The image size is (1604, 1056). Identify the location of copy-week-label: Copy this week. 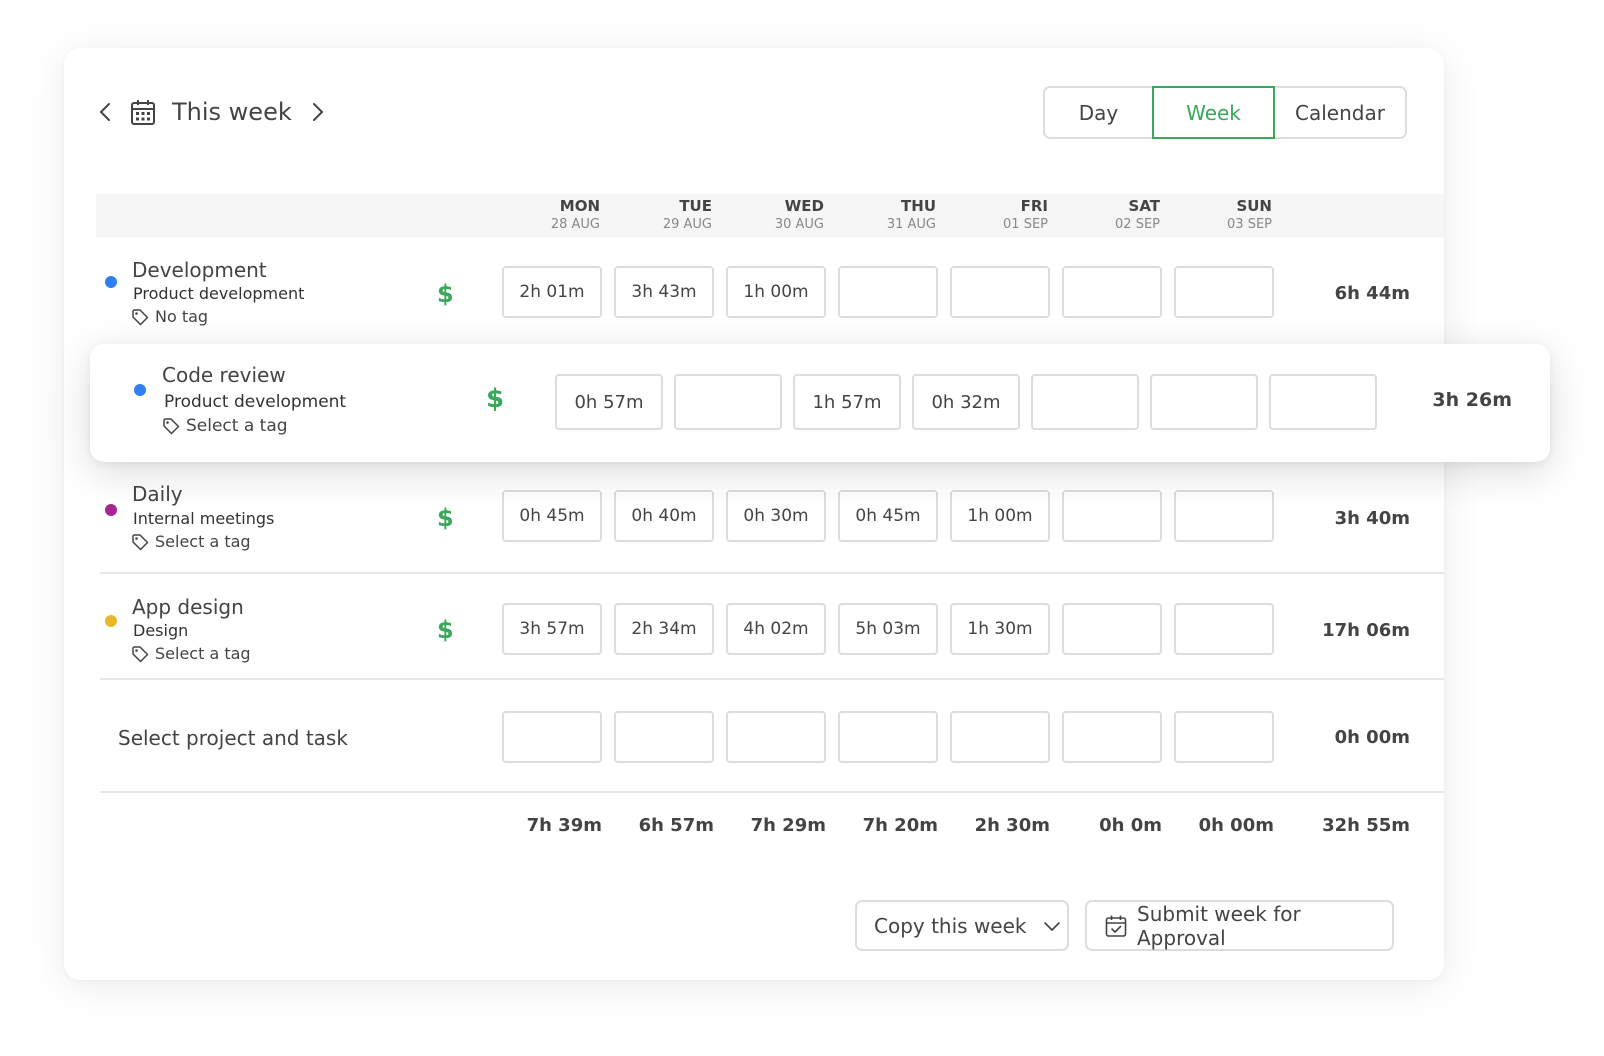
(950, 925).